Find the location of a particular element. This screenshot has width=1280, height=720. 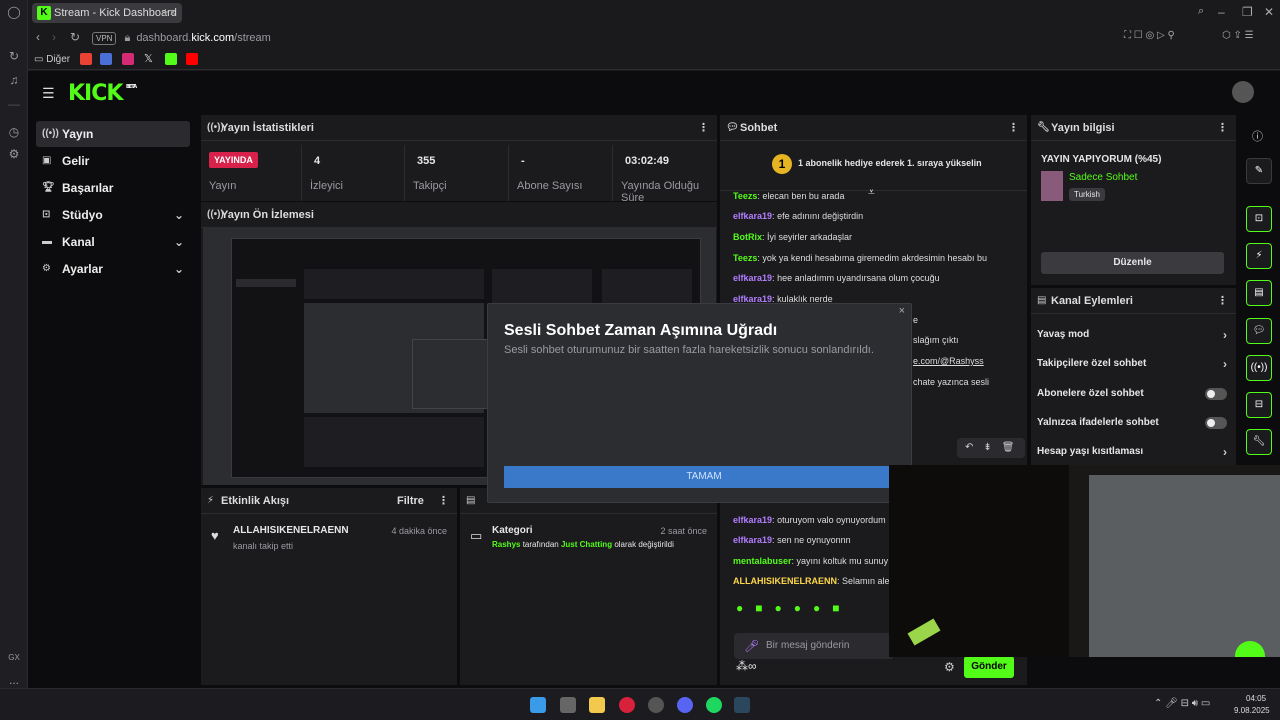

stream-category: Sadece Sohbet is located at coordinates (1103, 177).